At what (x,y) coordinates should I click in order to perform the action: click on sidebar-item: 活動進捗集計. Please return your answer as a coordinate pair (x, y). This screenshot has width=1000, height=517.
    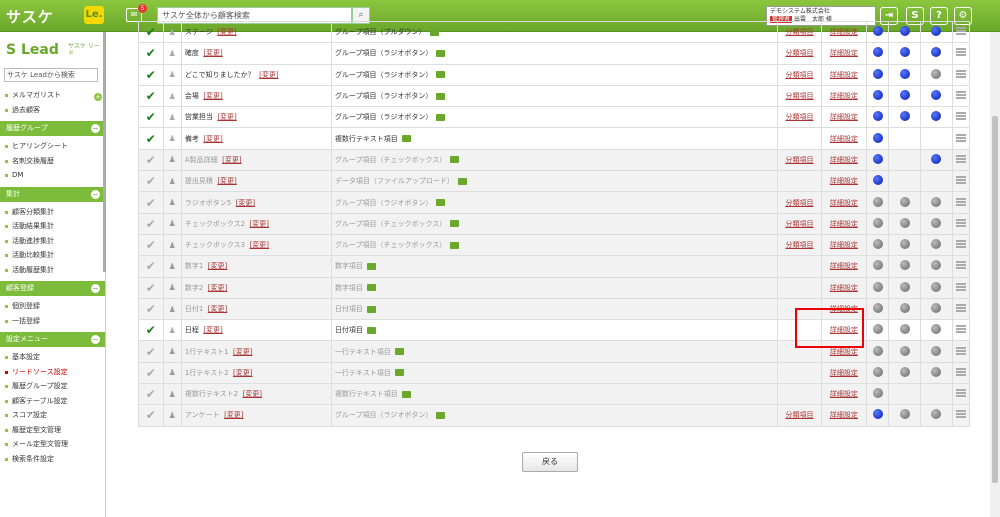
    Looking at the image, I should click on (52, 241).